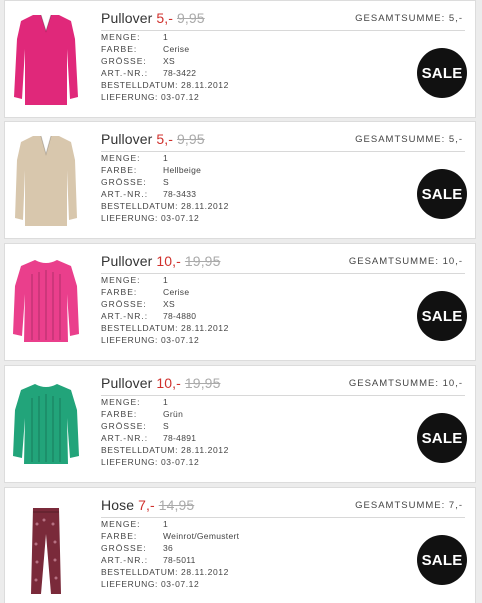  I want to click on total-sum: GESAMTSUMME: 7,-, so click(409, 505).